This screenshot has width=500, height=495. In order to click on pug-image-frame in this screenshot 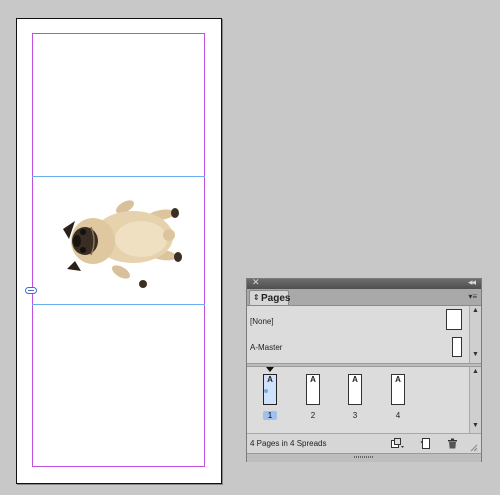, I will do `click(118, 240)`.